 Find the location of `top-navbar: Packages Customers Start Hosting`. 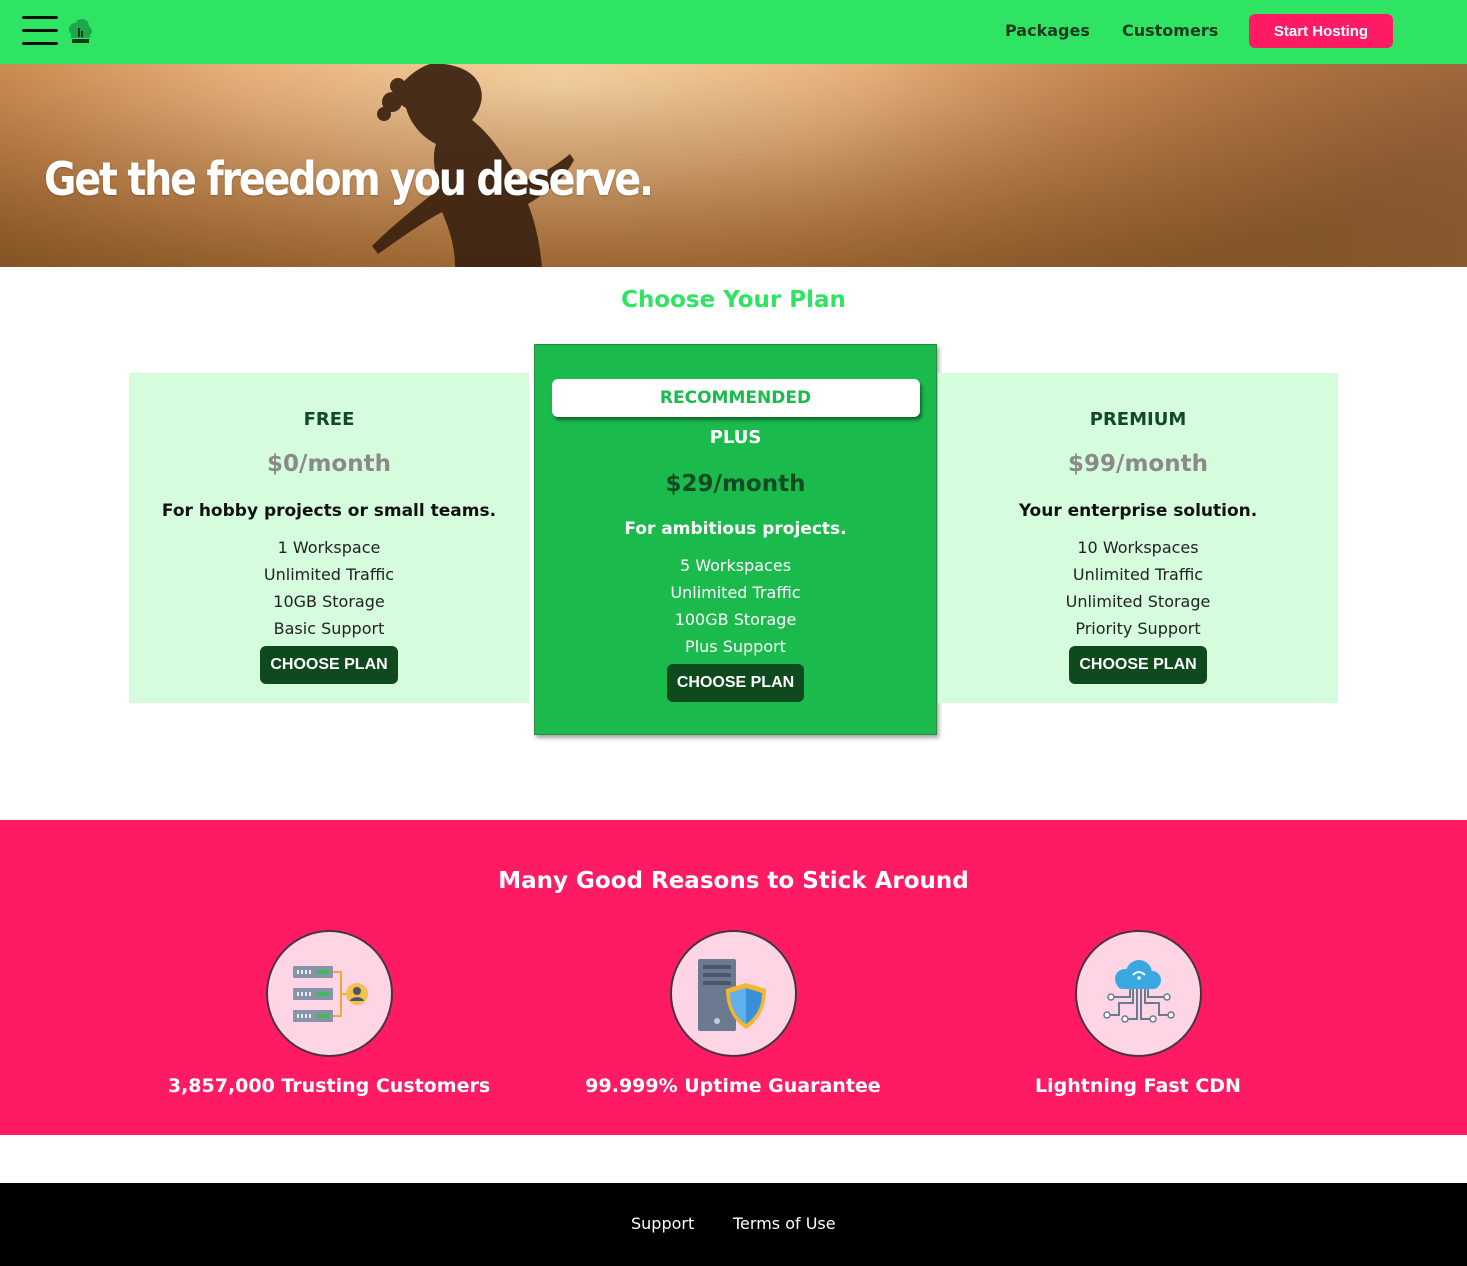

top-navbar: Packages Customers Start Hosting is located at coordinates (733, 32).